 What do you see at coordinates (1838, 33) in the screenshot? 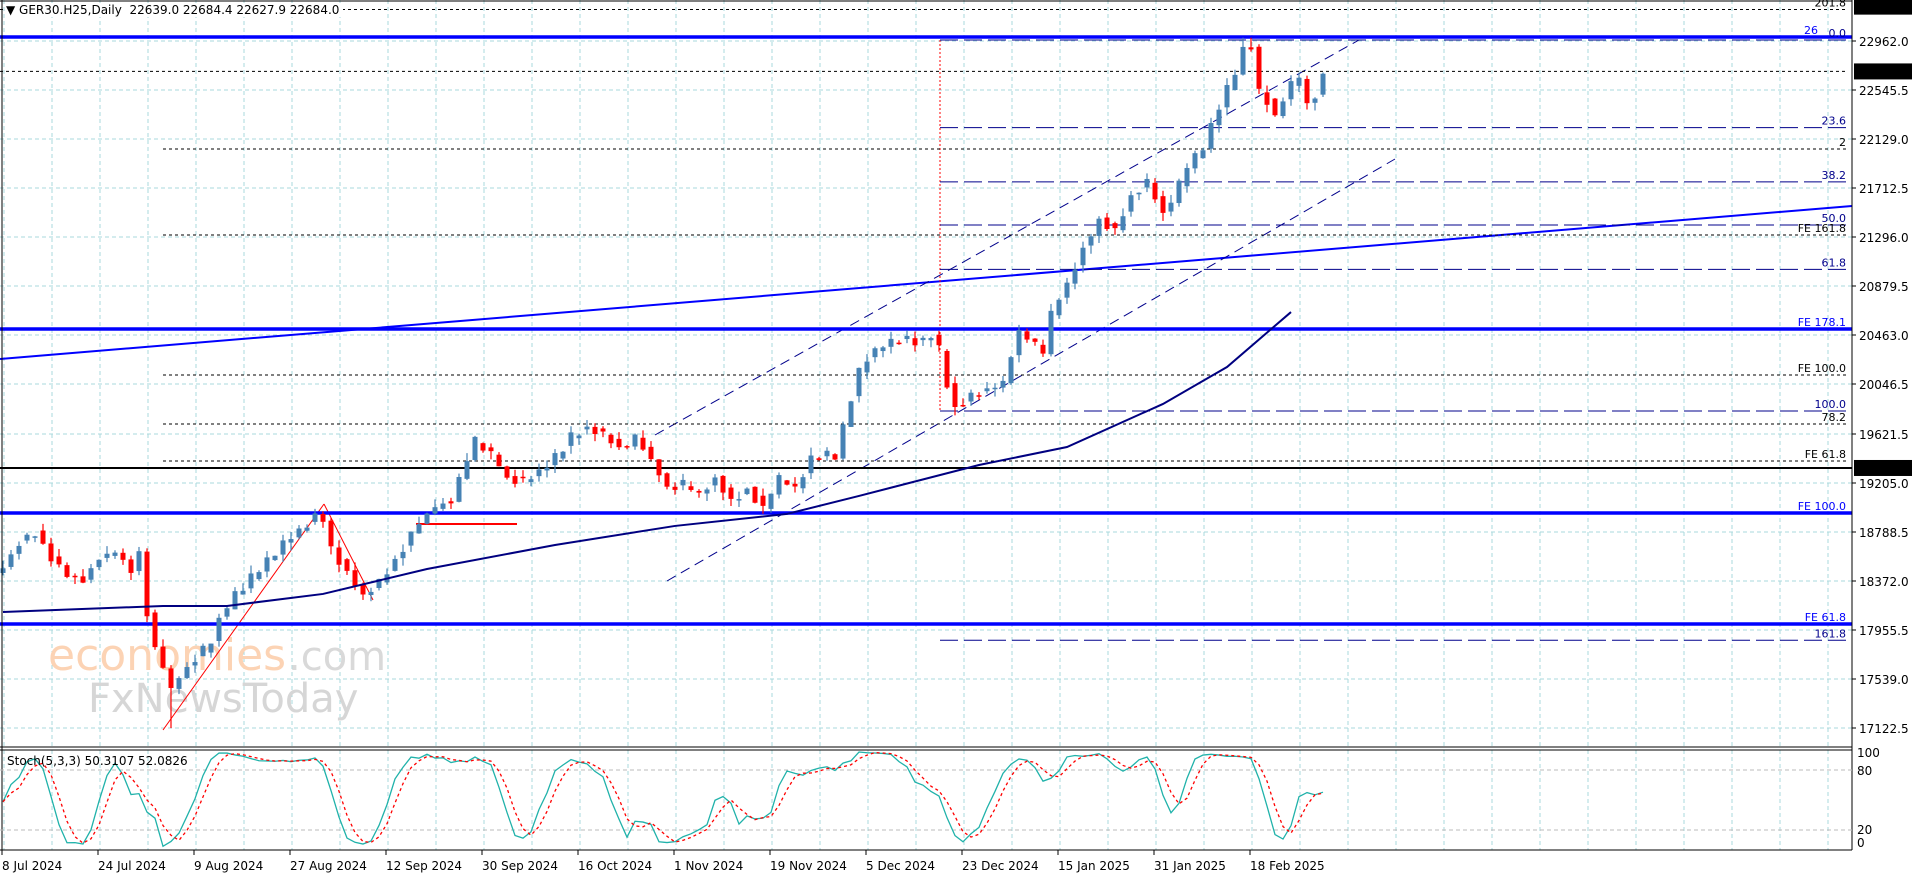
I see `fib-level-label: 0.0` at bounding box center [1838, 33].